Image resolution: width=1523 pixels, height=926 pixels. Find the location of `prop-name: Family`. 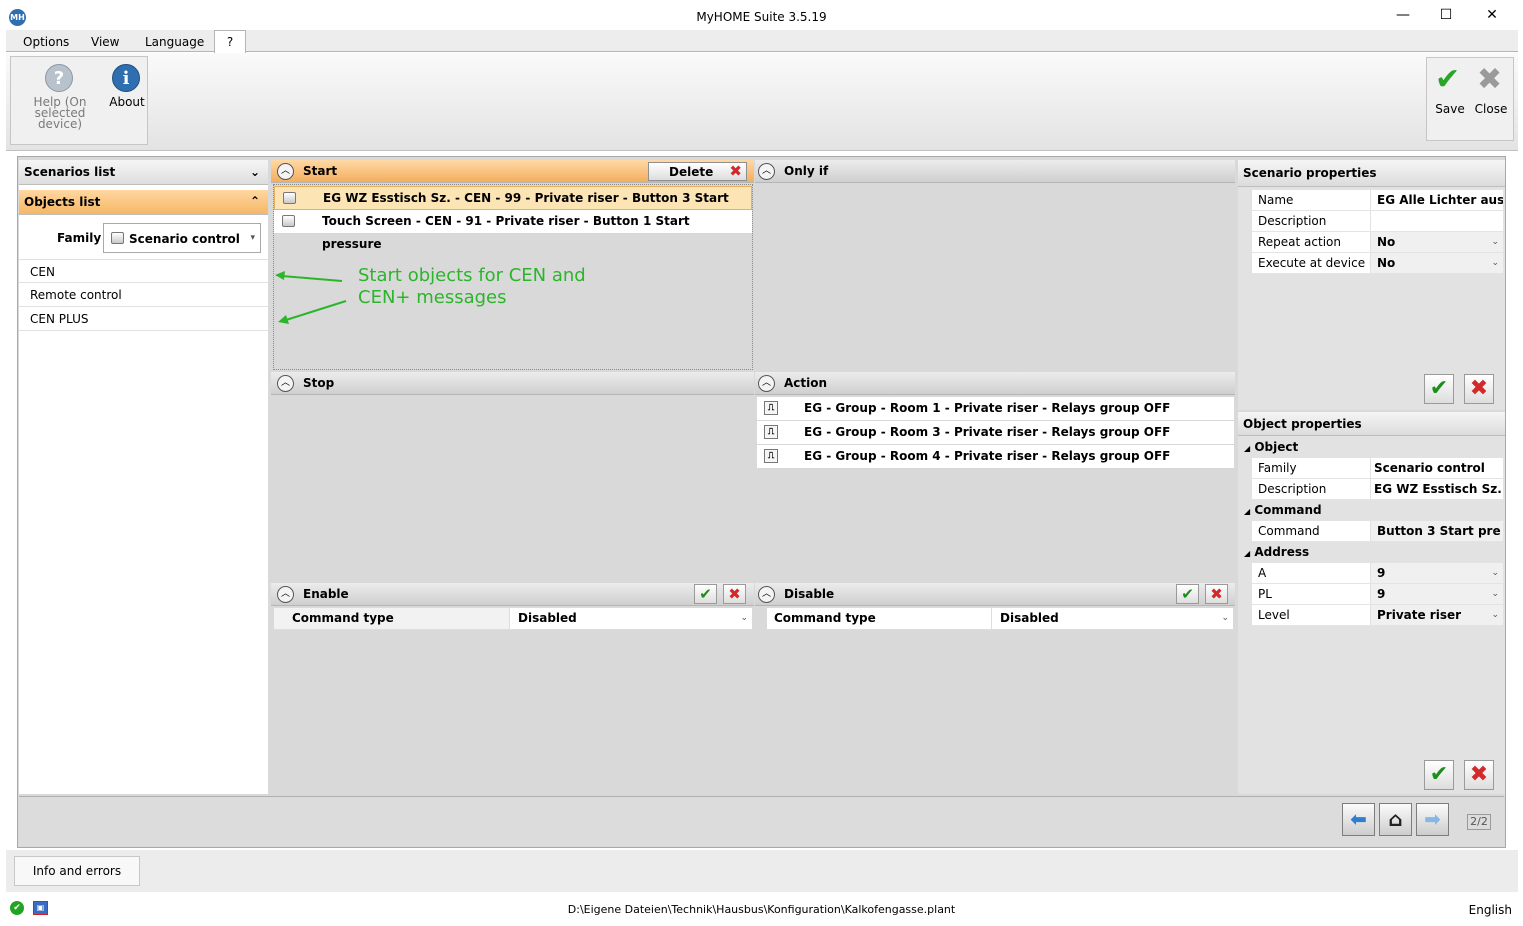

prop-name: Family is located at coordinates (1311, 468).